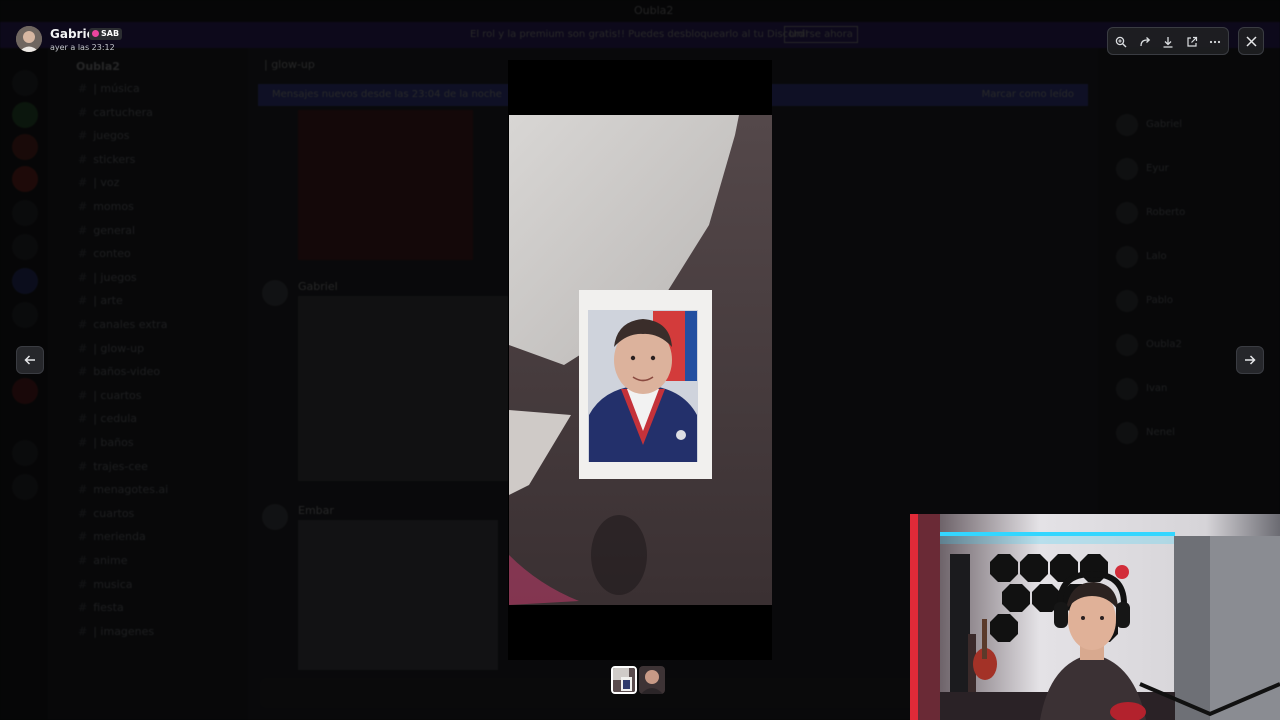 The image size is (1280, 720). Describe the element at coordinates (1215, 42) in the screenshot. I see `more-icon` at that location.